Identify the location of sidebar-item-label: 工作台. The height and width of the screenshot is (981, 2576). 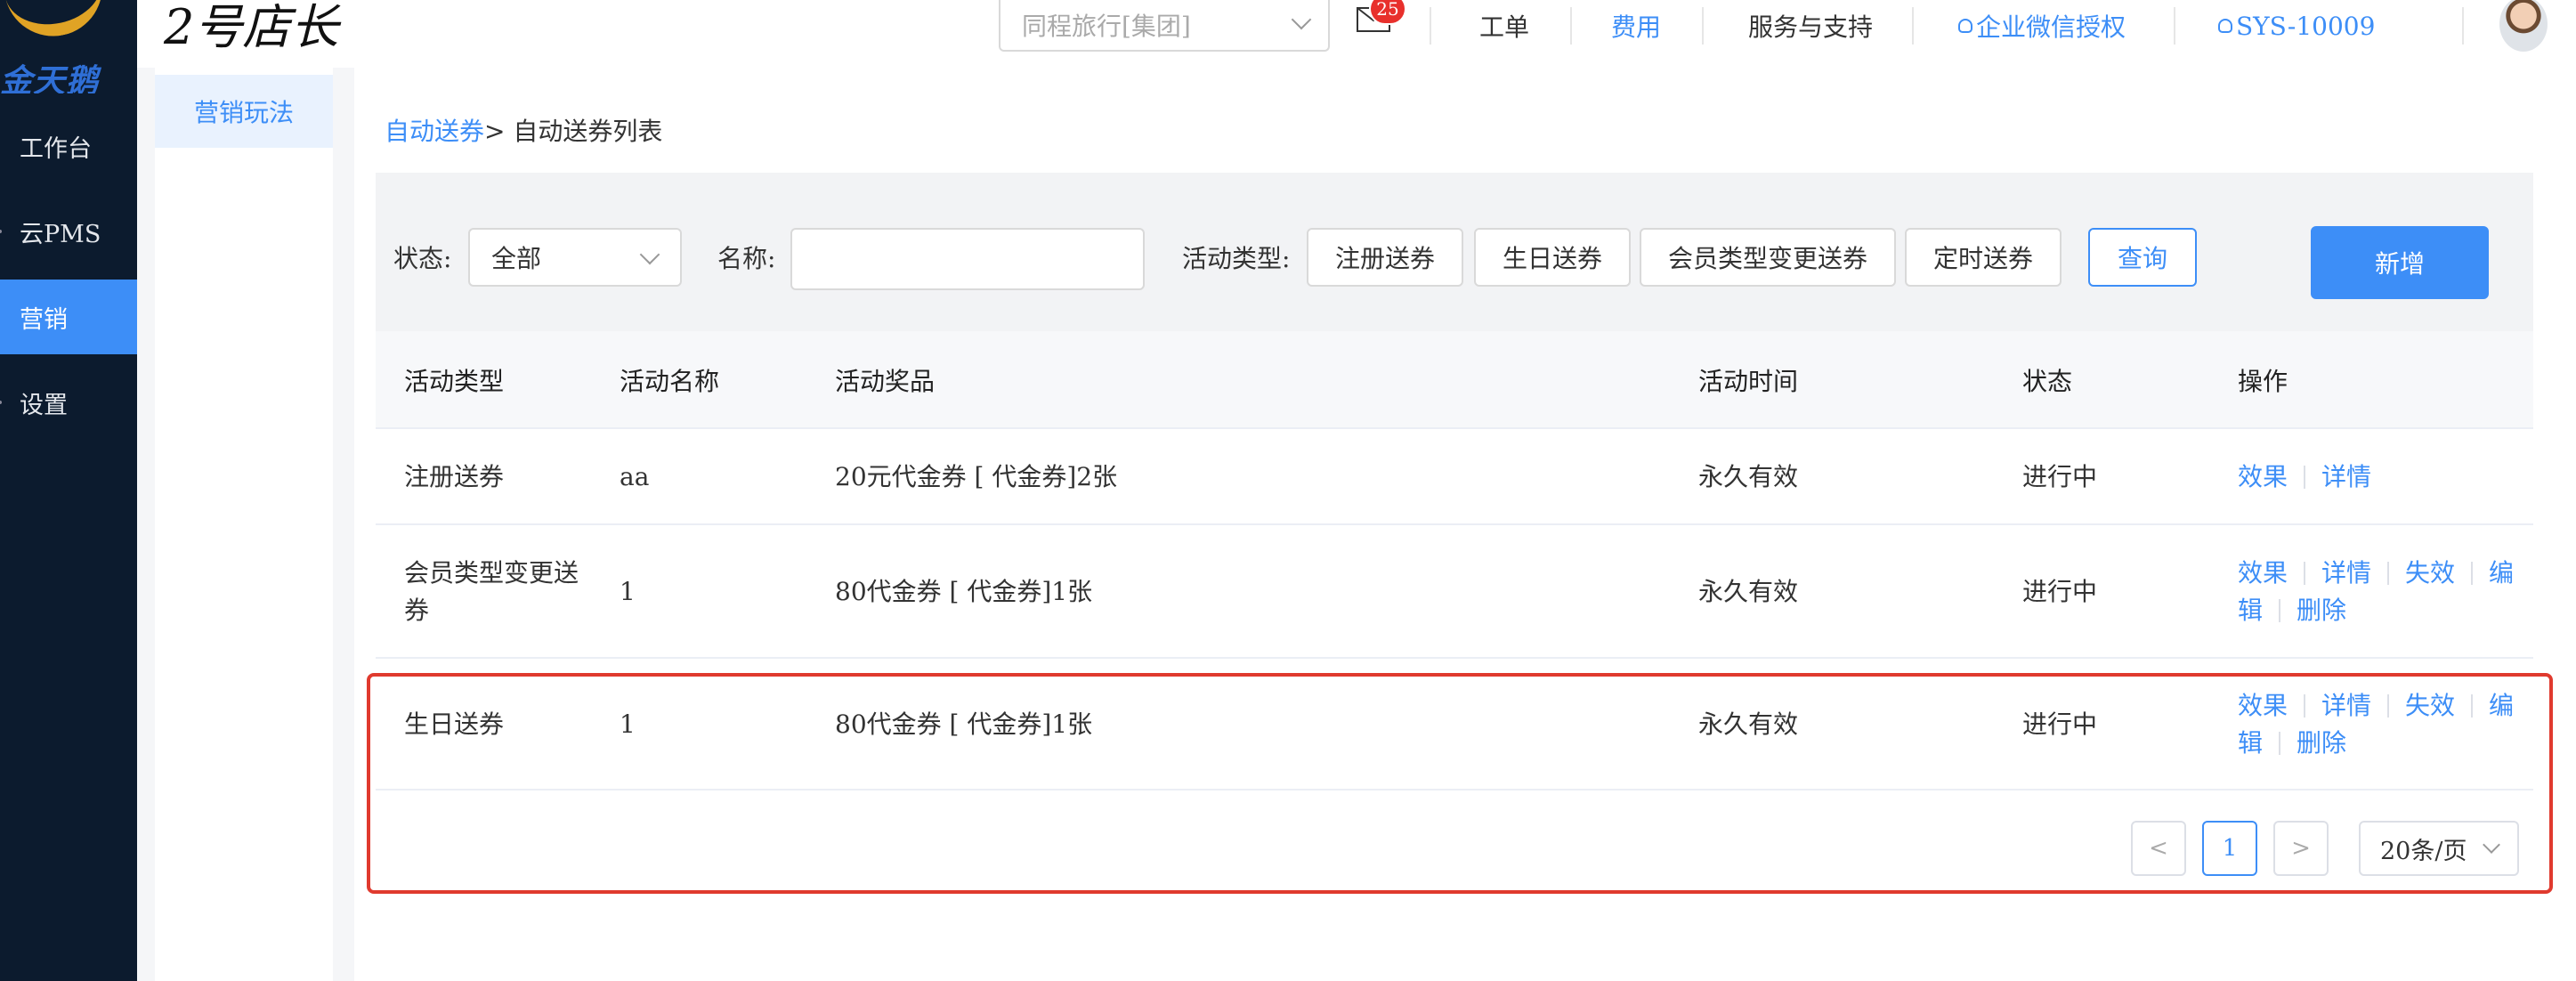
(56, 148).